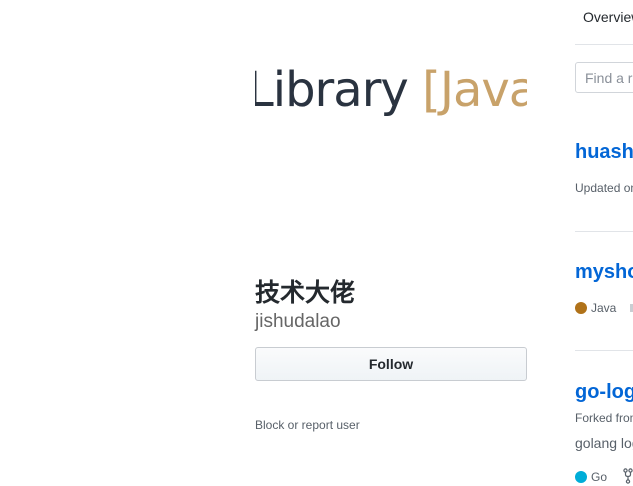 This screenshot has height=486, width=633. I want to click on repo-language-label: Go, so click(599, 477).